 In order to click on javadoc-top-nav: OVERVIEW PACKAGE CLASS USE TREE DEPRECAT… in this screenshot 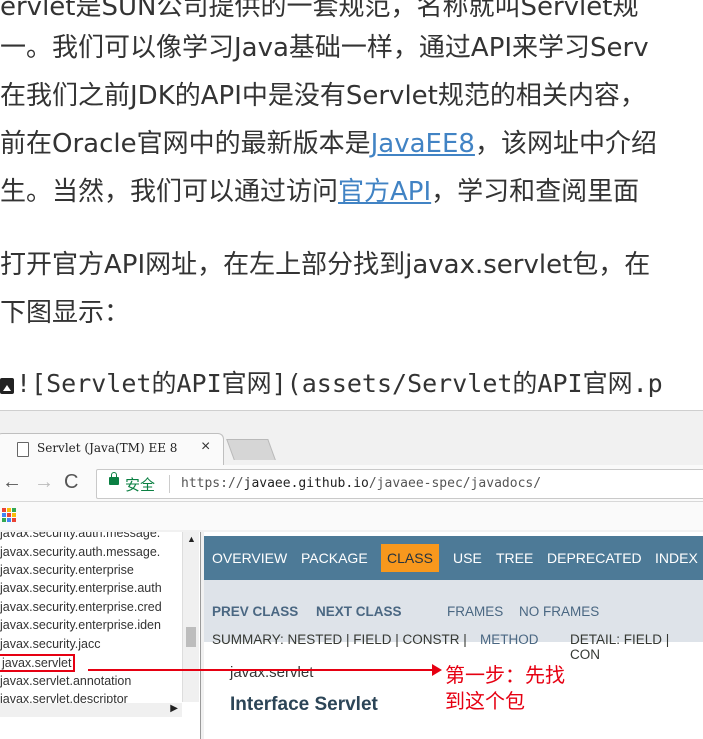, I will do `click(453, 558)`.